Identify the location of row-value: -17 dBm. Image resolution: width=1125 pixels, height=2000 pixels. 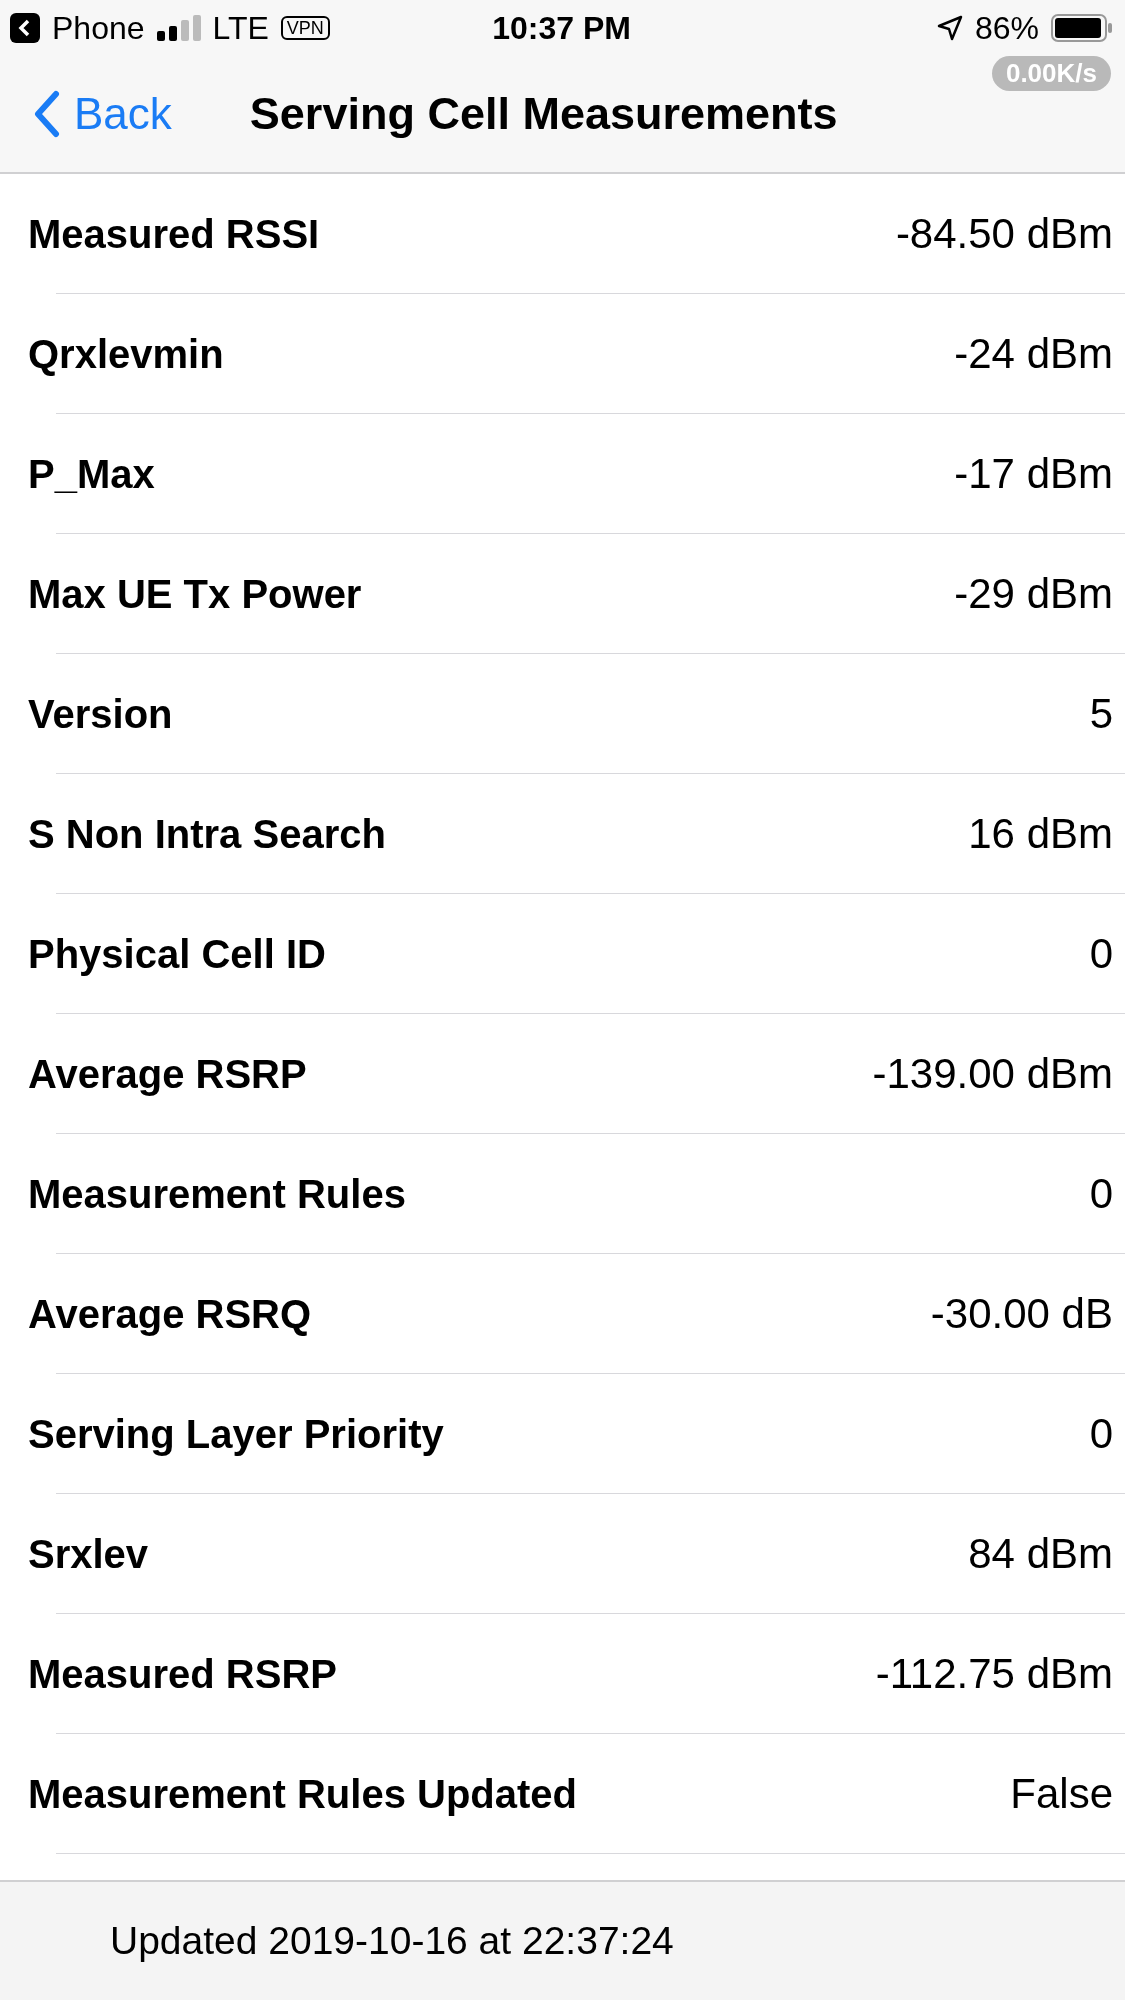
(1033, 474).